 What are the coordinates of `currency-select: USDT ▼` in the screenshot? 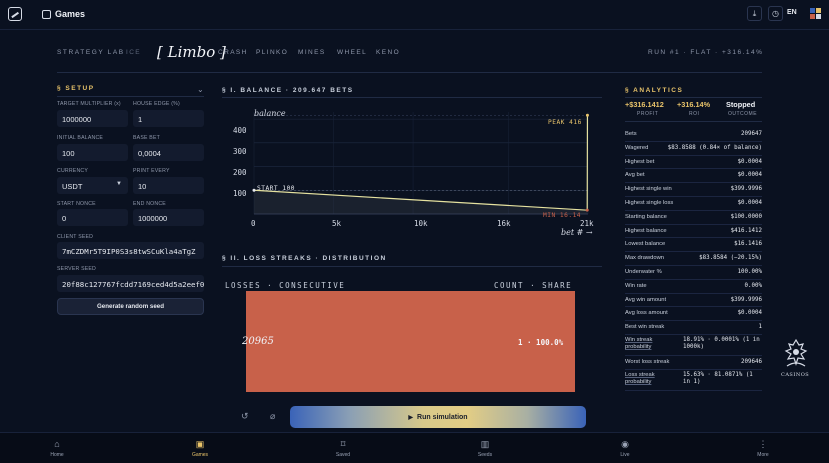 It's located at (92, 185).